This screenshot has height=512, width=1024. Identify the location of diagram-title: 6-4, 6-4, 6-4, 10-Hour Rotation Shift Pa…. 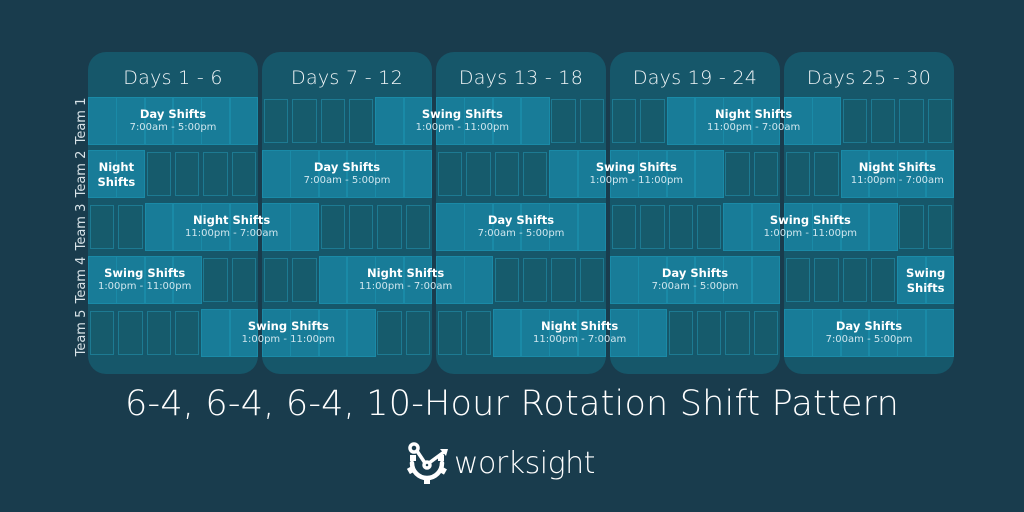
(512, 404).